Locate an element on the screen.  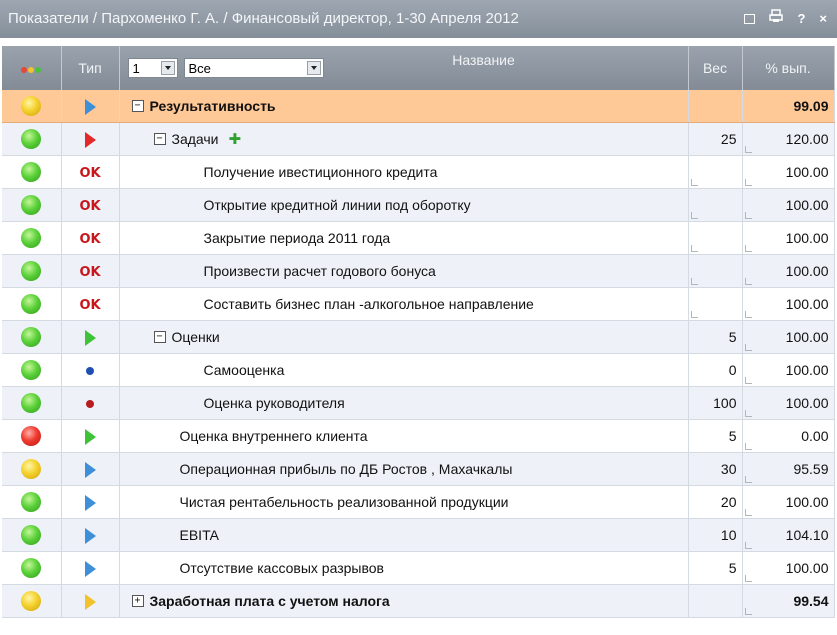
name-cell: Самооценка is located at coordinates (404, 370).